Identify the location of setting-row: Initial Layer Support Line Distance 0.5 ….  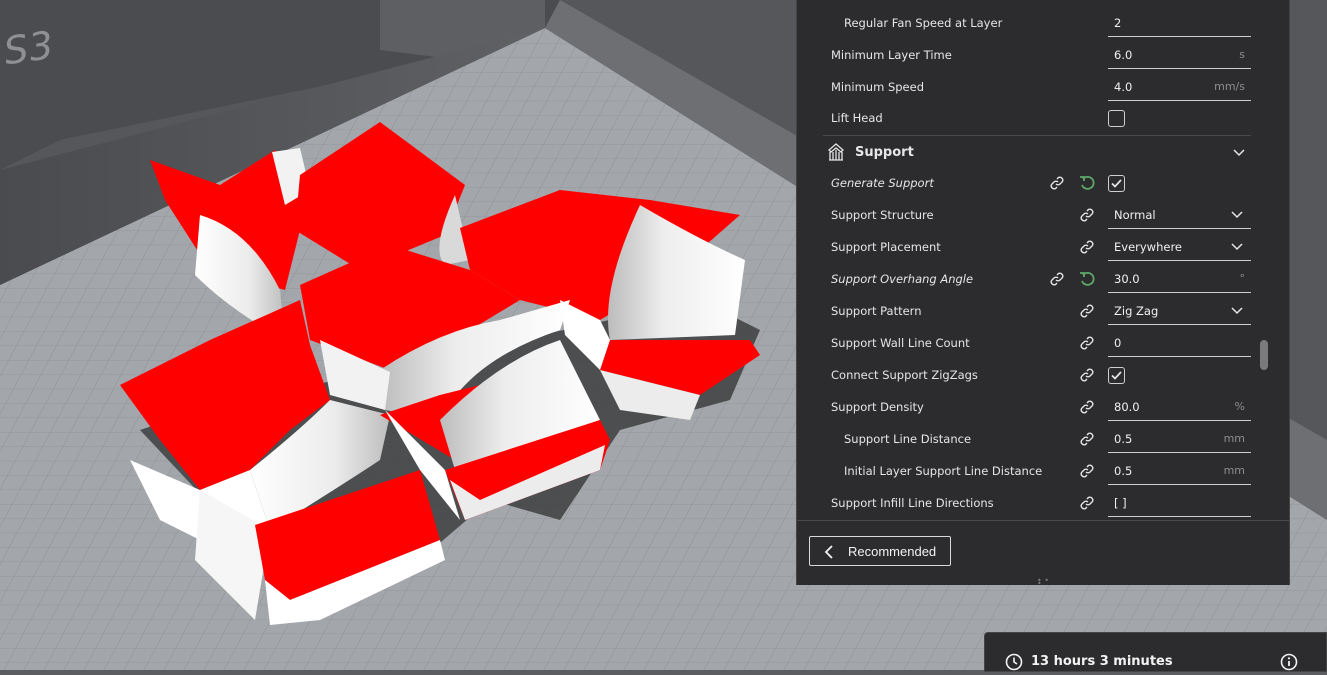
(1024, 471).